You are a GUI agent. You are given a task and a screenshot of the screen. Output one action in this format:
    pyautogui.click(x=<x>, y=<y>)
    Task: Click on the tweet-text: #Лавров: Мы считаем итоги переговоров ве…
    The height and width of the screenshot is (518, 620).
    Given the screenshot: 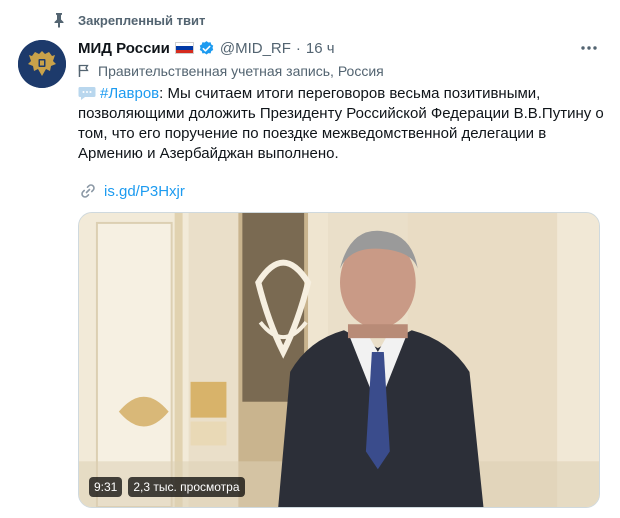 What is the action you would take?
    pyautogui.click(x=341, y=124)
    